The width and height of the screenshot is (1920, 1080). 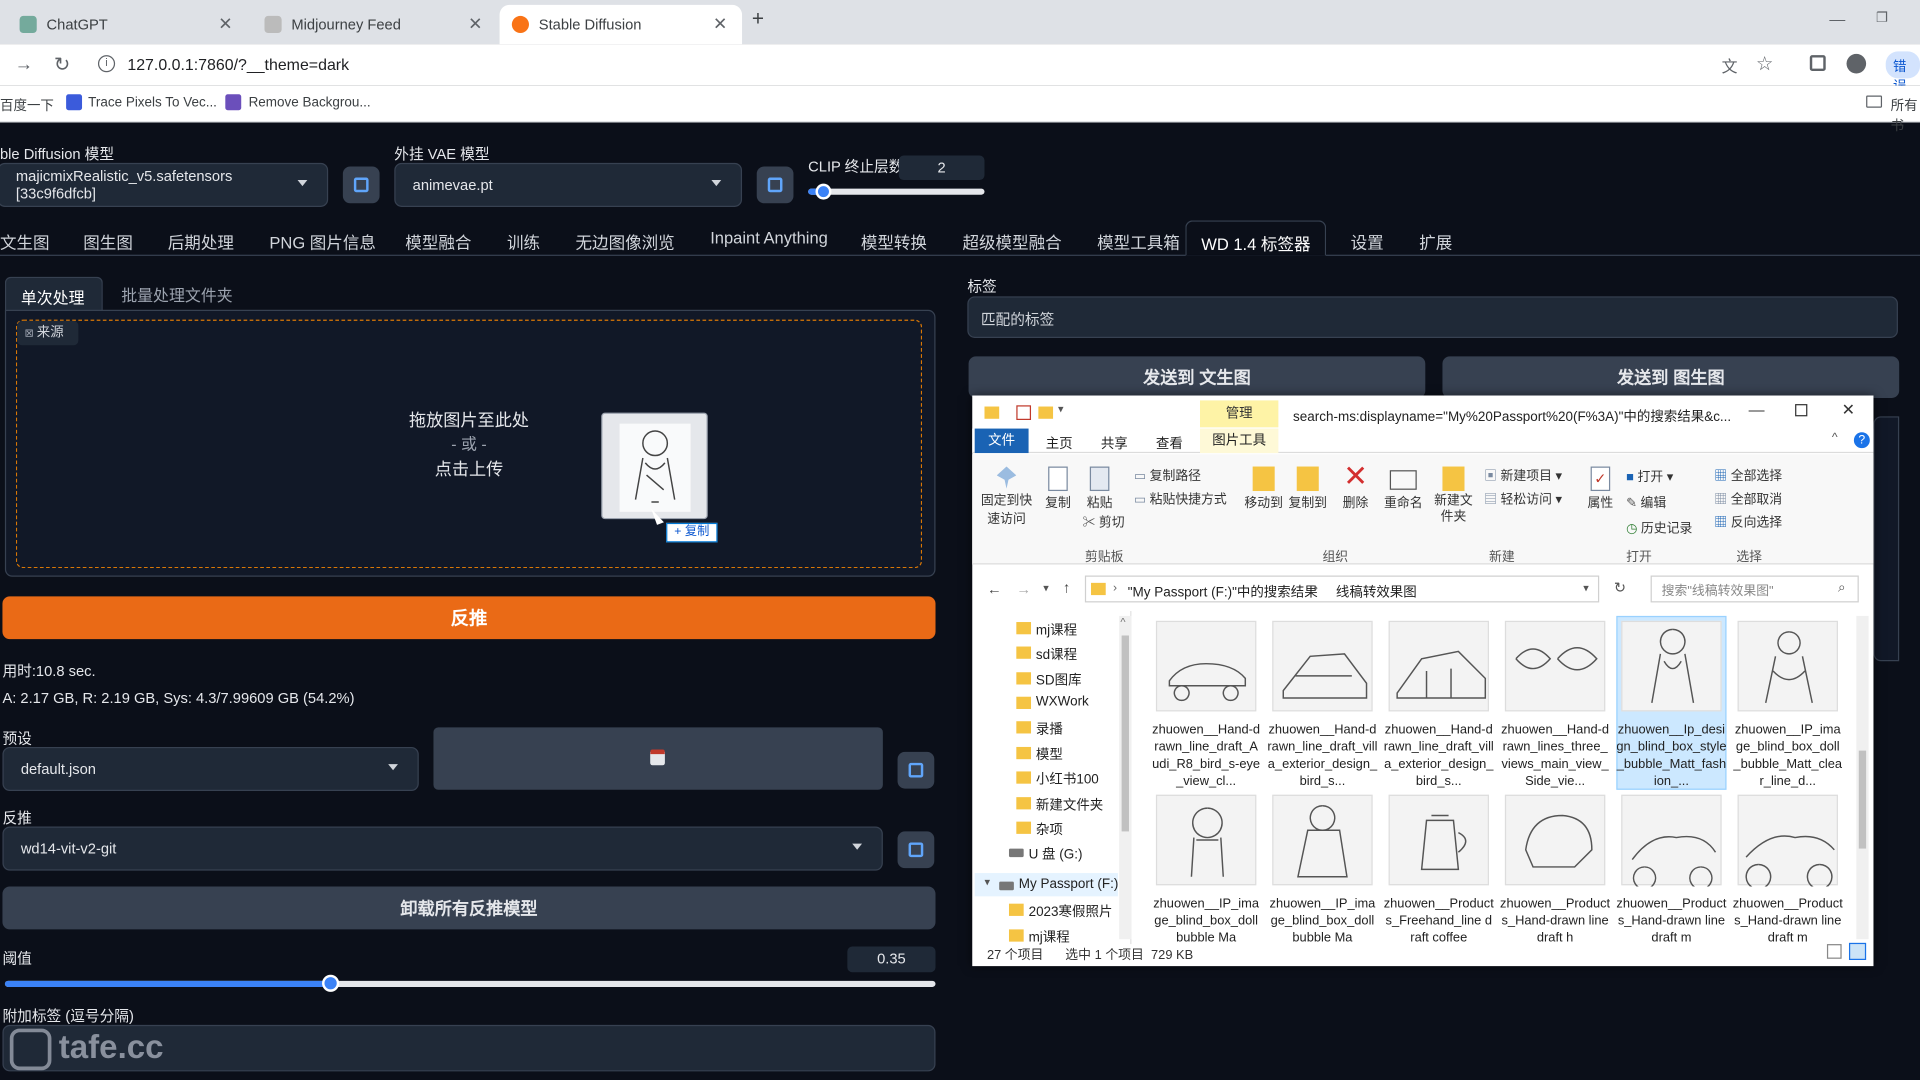 What do you see at coordinates (1239, 414) in the screenshot?
I see `manage-context-tab: 管理` at bounding box center [1239, 414].